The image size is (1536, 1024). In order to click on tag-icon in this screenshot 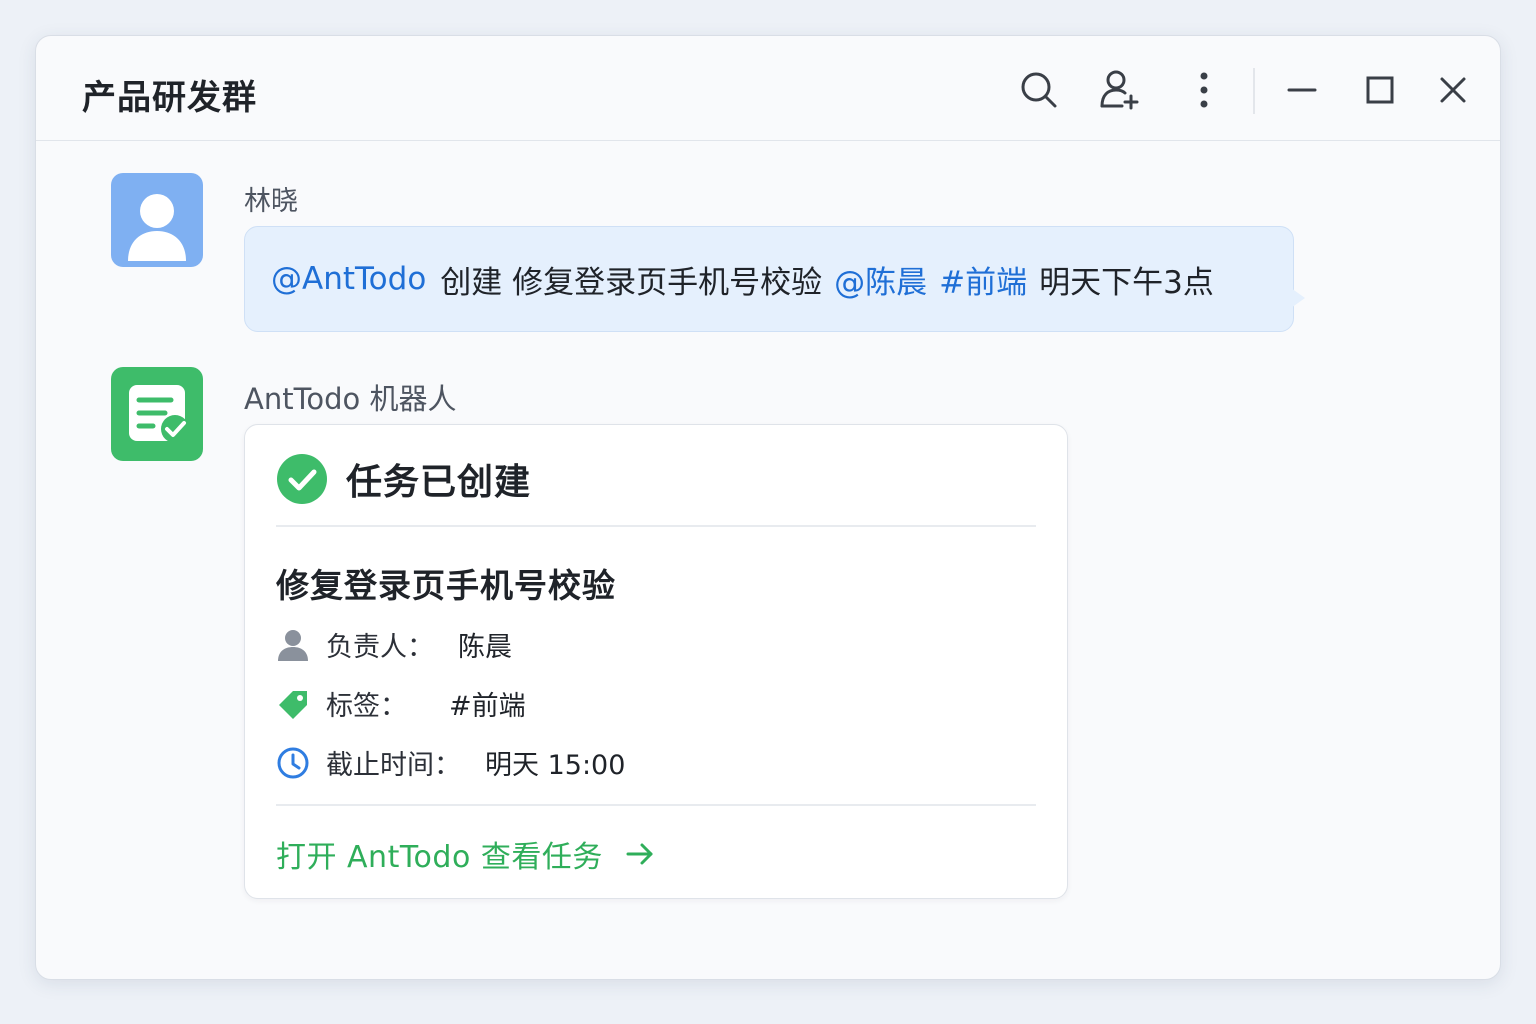, I will do `click(293, 704)`.